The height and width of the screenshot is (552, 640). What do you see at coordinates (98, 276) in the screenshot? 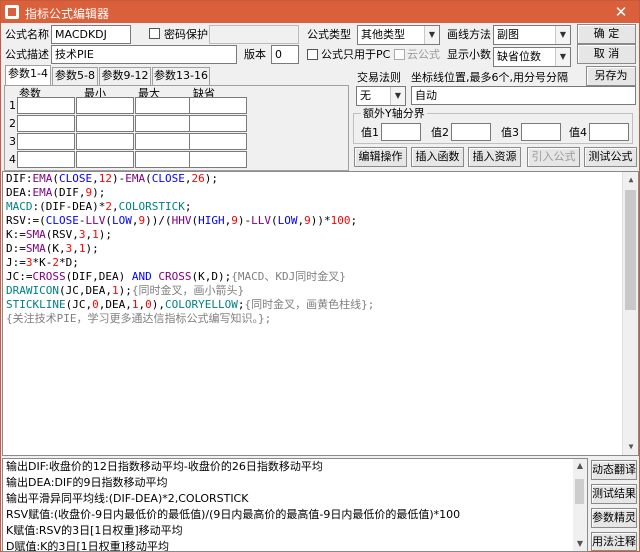
I see `code-token: (DIF,DEA)` at bounding box center [98, 276].